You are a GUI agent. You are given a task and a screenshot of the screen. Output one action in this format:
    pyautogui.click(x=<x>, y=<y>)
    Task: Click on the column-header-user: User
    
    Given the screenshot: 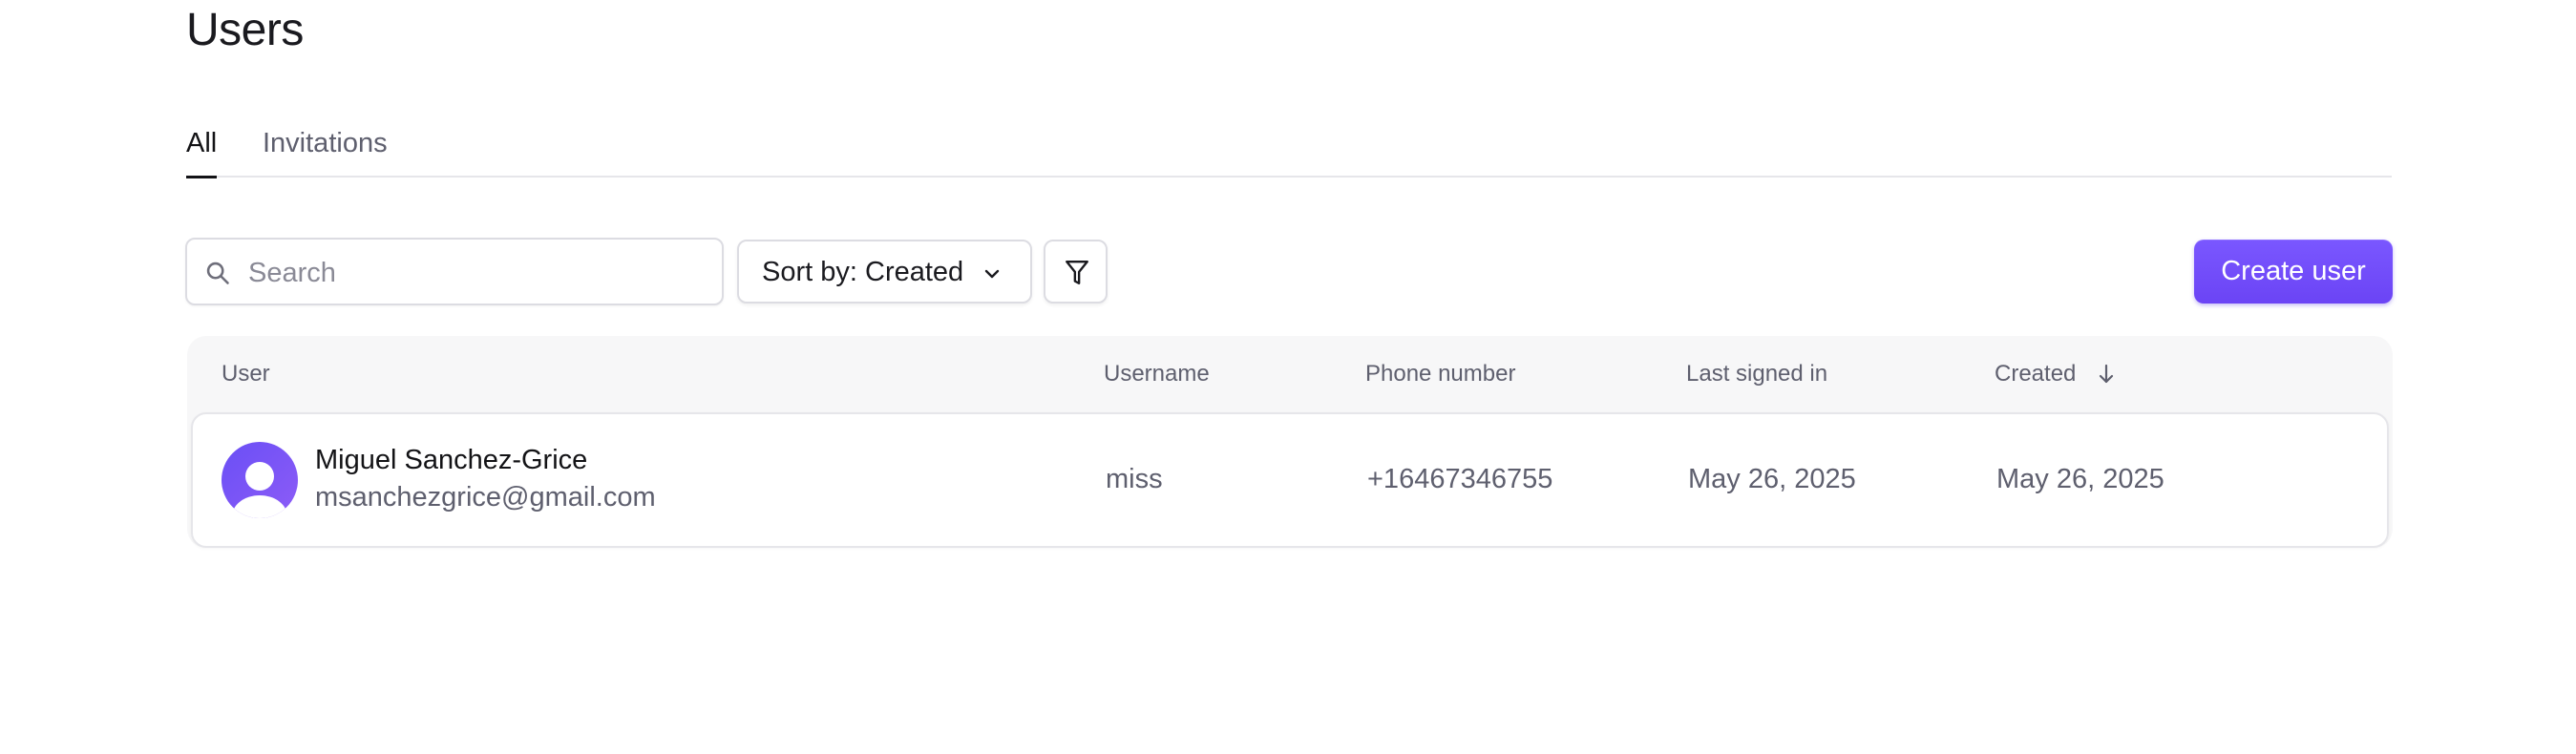 What is the action you would take?
    pyautogui.click(x=246, y=374)
    